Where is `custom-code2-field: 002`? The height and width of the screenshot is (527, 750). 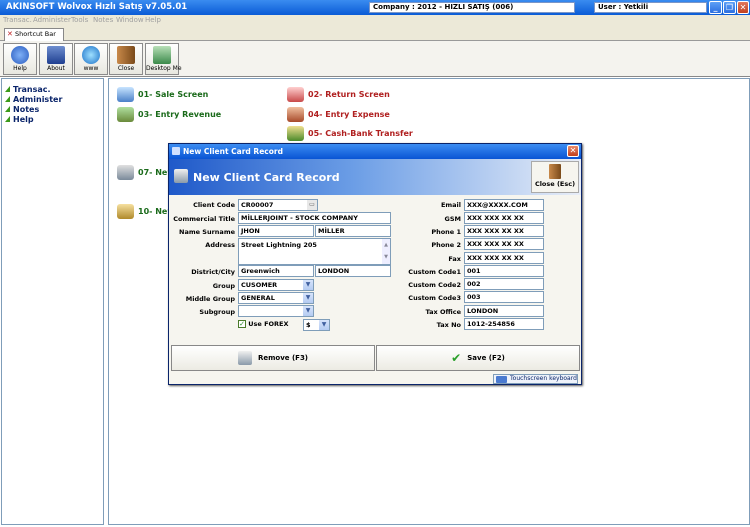
custom-code2-field: 002 is located at coordinates (504, 284).